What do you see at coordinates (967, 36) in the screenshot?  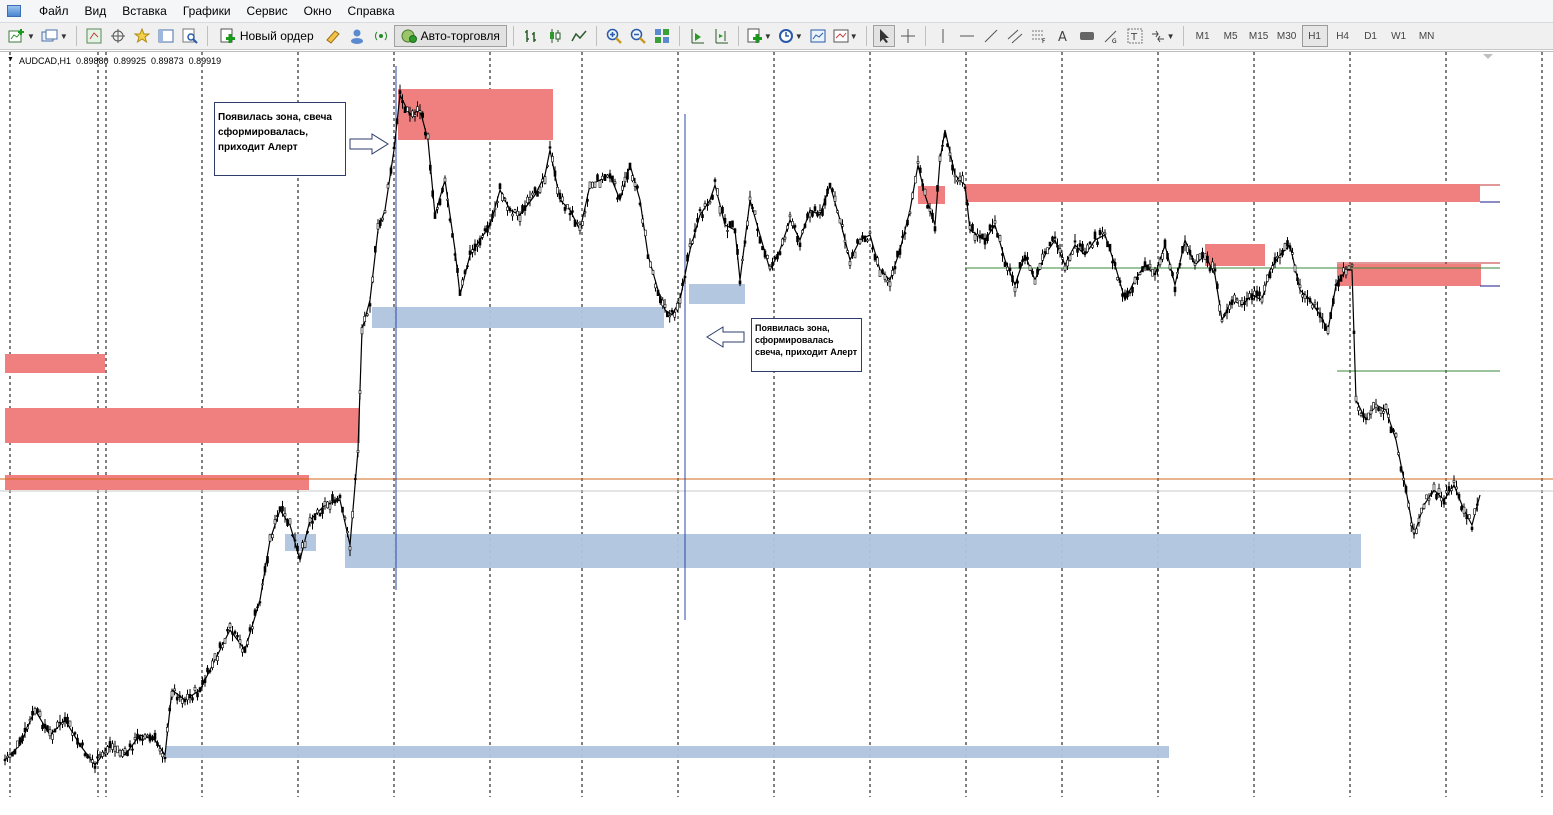 I see `horizontal-line-button` at bounding box center [967, 36].